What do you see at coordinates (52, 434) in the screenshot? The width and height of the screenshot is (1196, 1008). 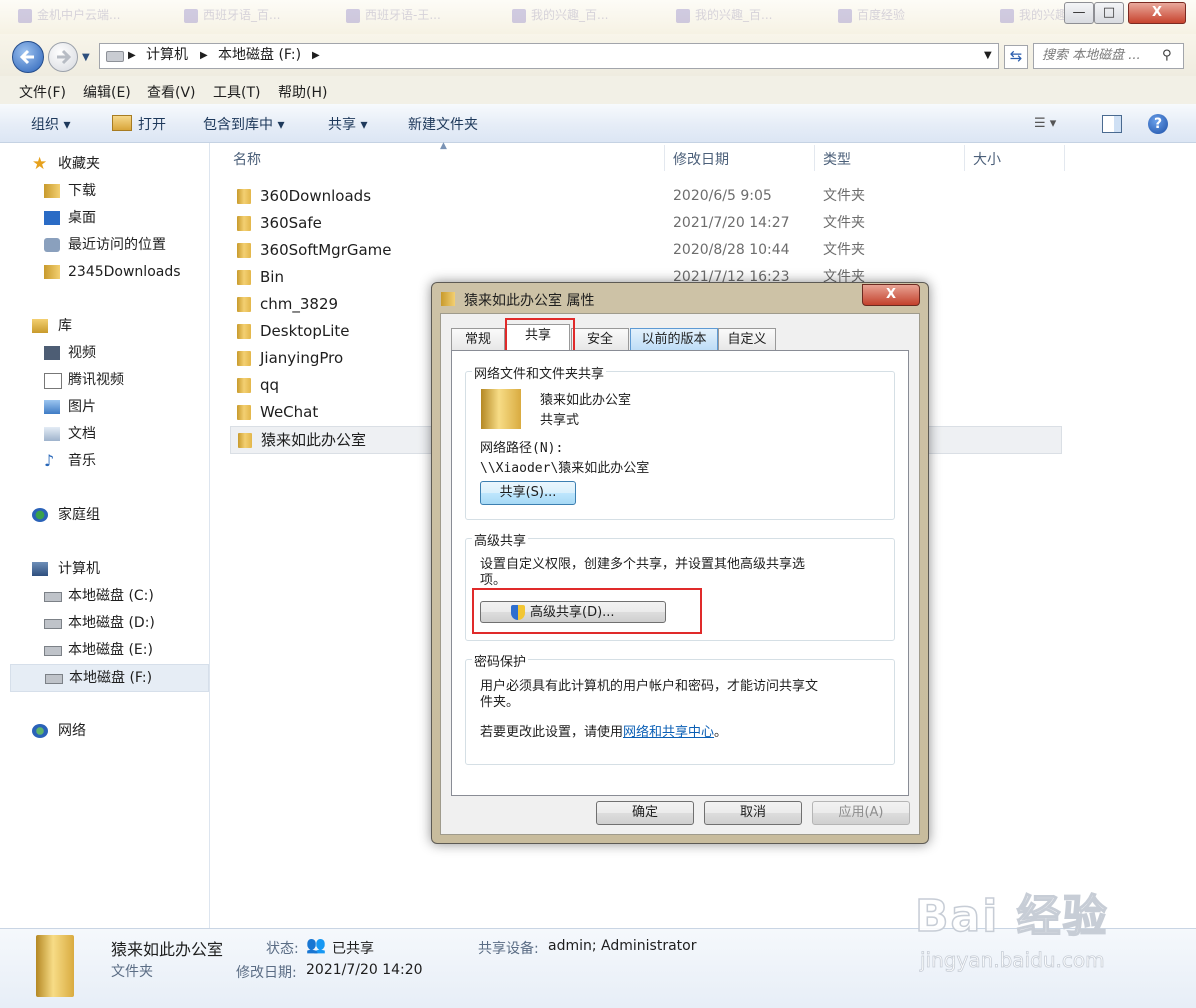 I see `documents-icon` at bounding box center [52, 434].